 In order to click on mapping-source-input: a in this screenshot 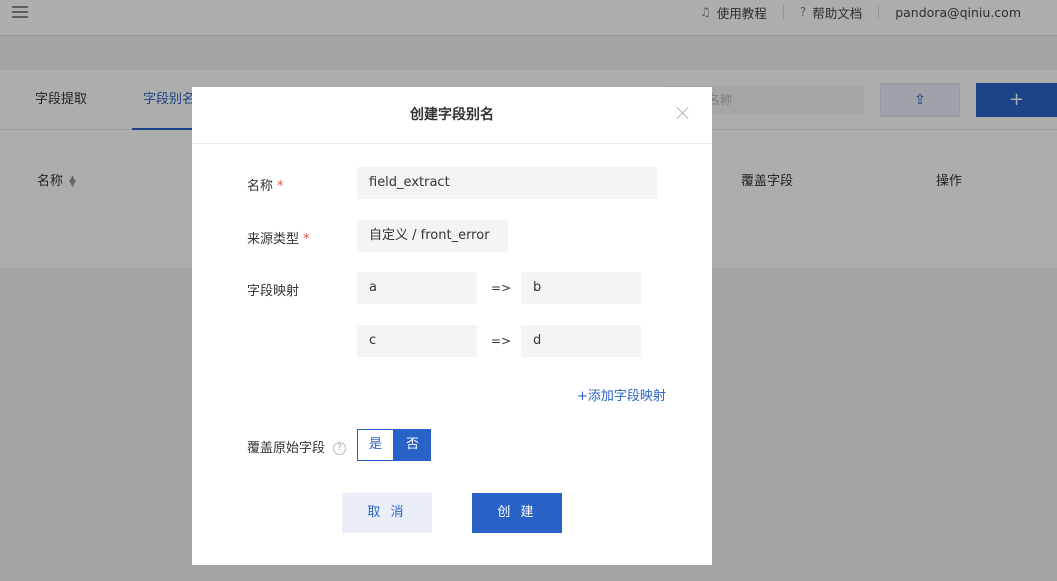, I will do `click(417, 288)`.